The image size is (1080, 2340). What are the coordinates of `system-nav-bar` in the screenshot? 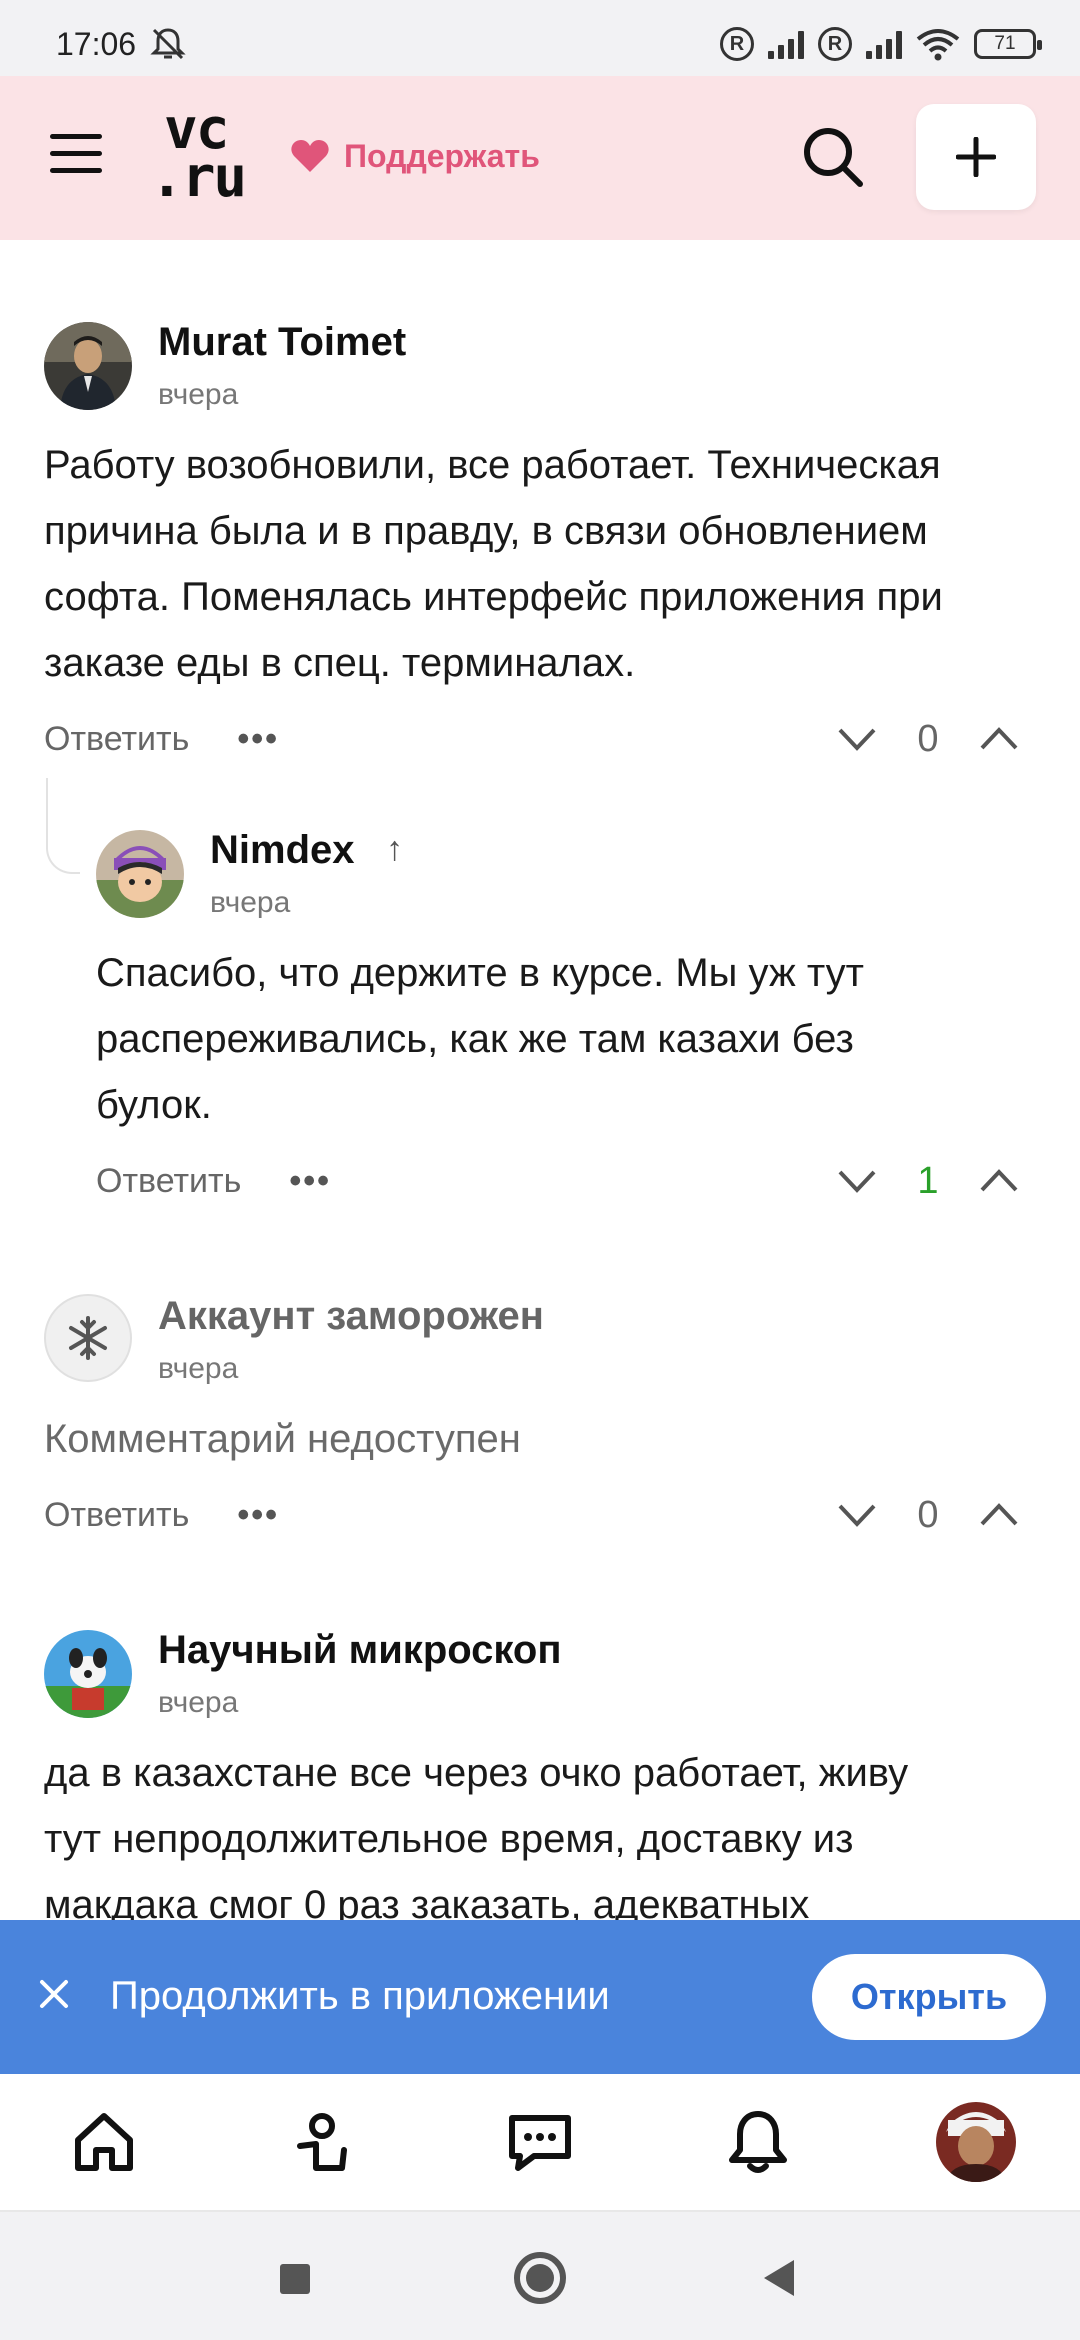 It's located at (540, 2276).